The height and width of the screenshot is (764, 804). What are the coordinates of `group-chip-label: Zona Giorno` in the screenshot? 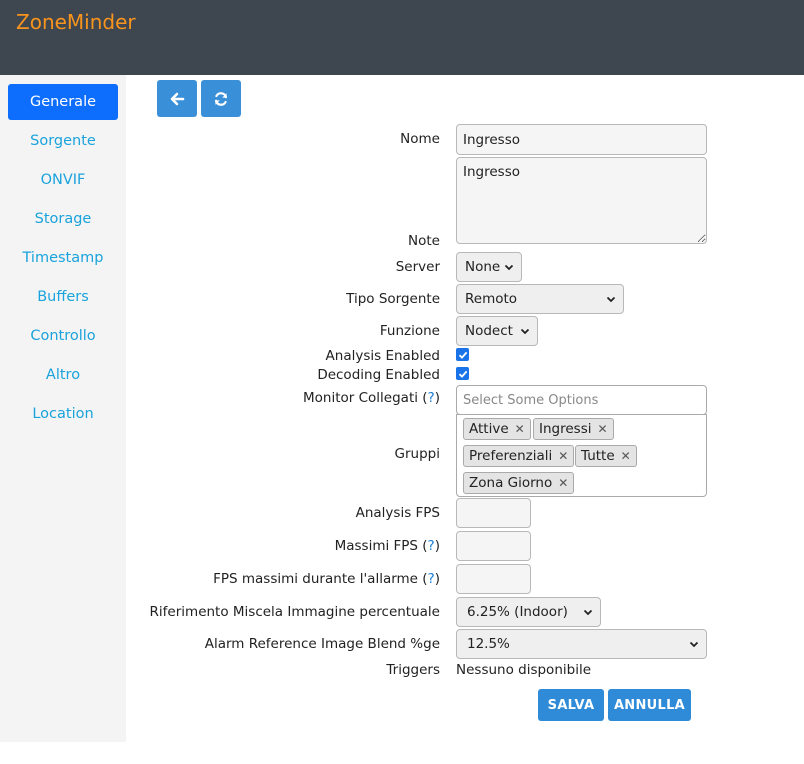 It's located at (511, 483).